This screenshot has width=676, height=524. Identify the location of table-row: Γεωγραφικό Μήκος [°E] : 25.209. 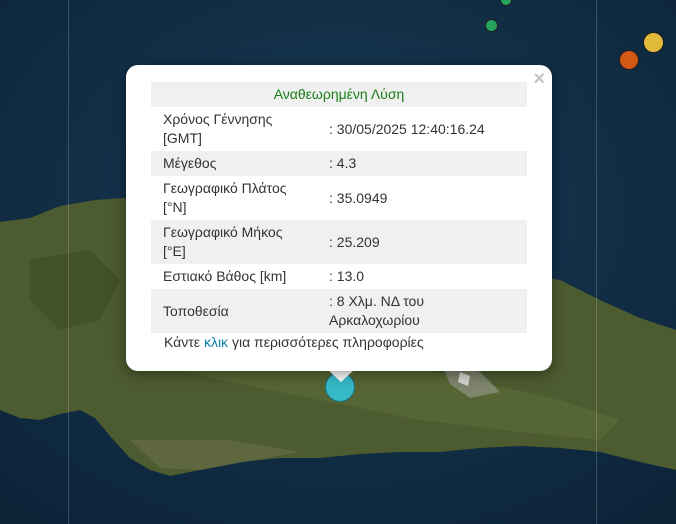
(339, 242).